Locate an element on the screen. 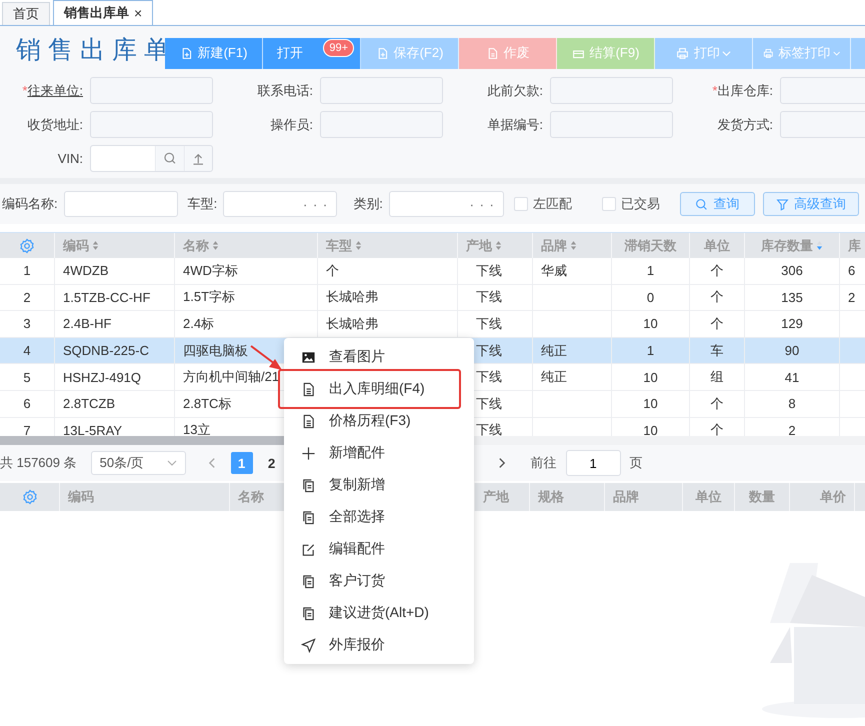 This screenshot has height=726, width=865. filter-label: 车型: is located at coordinates (203, 204).